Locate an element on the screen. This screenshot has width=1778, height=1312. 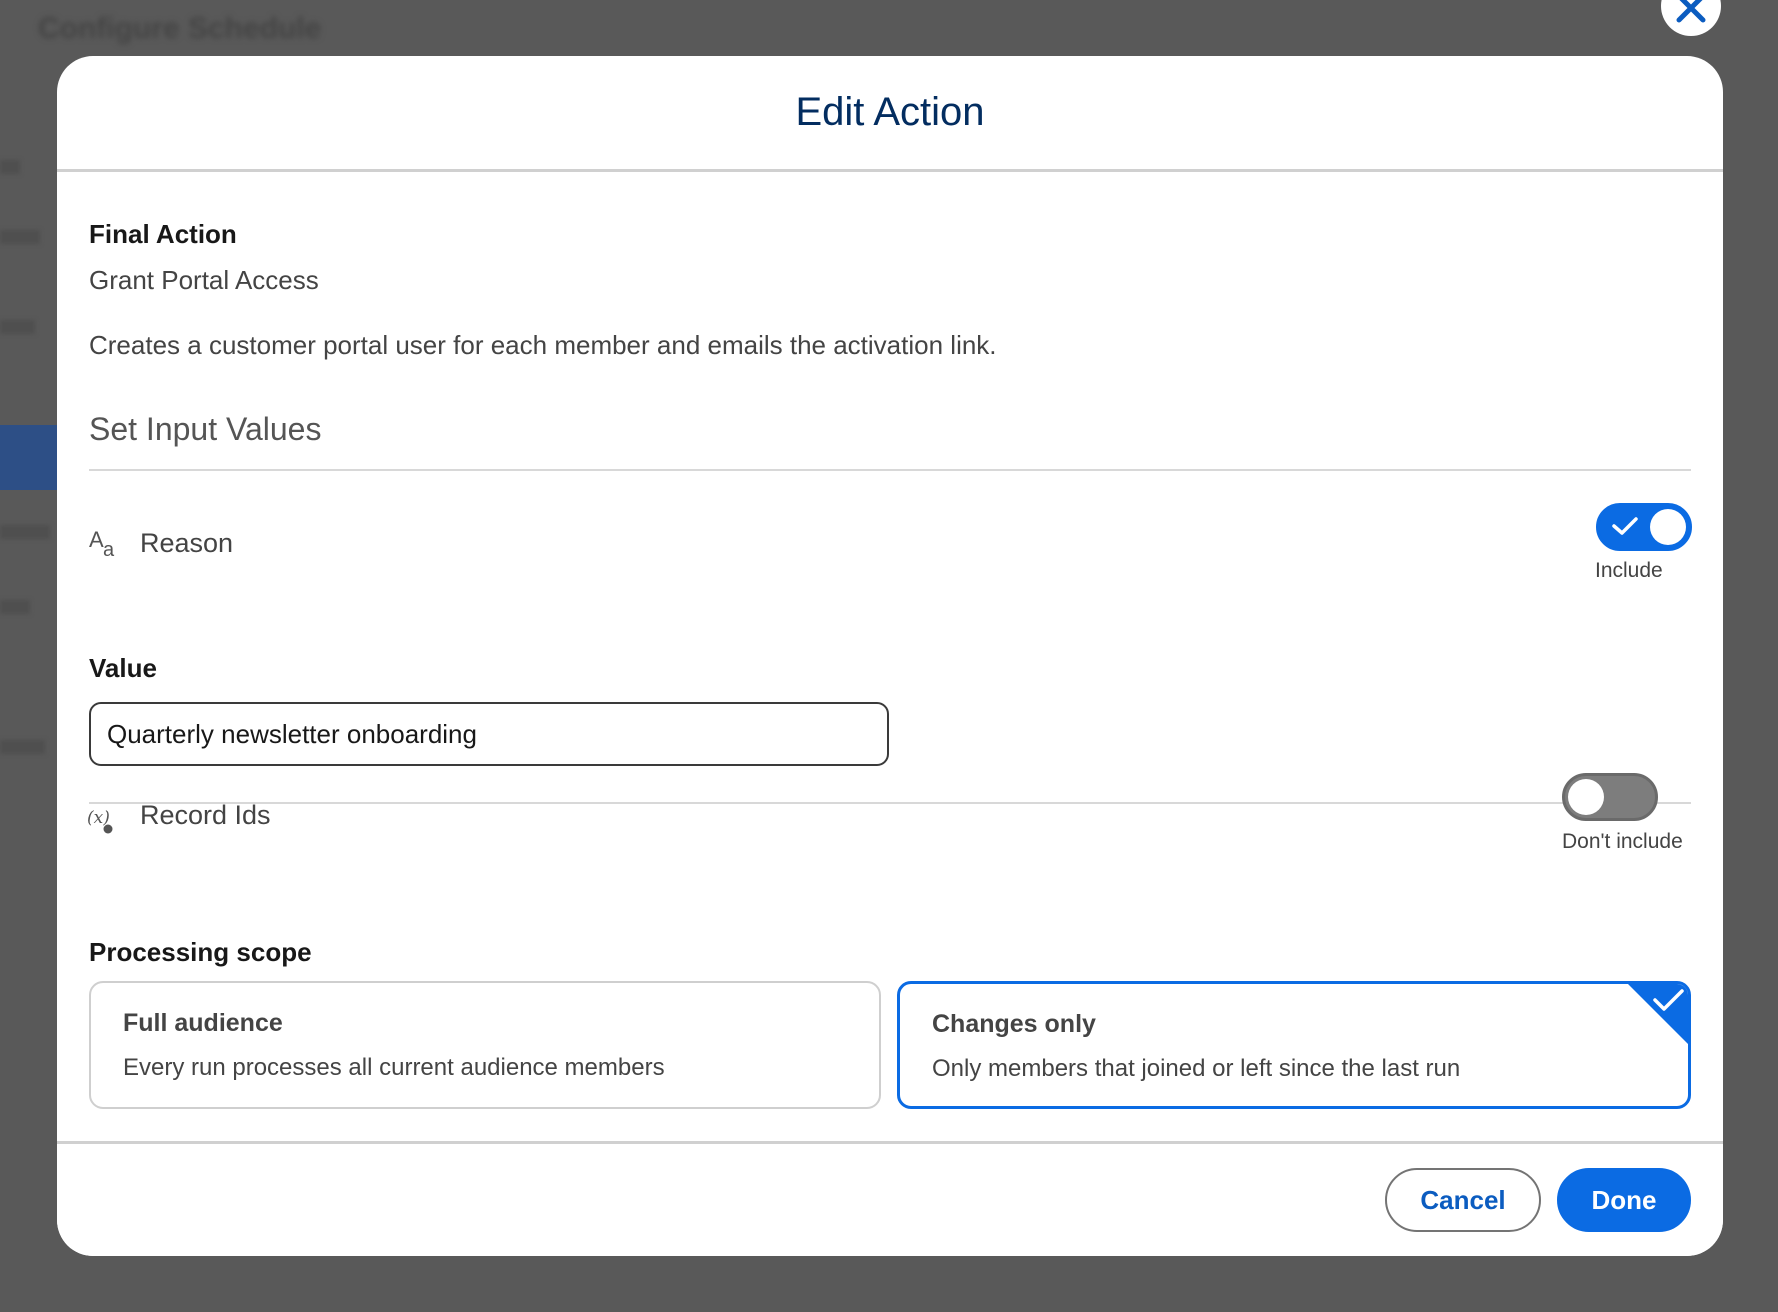
close-icon is located at coordinates (1691, 11).